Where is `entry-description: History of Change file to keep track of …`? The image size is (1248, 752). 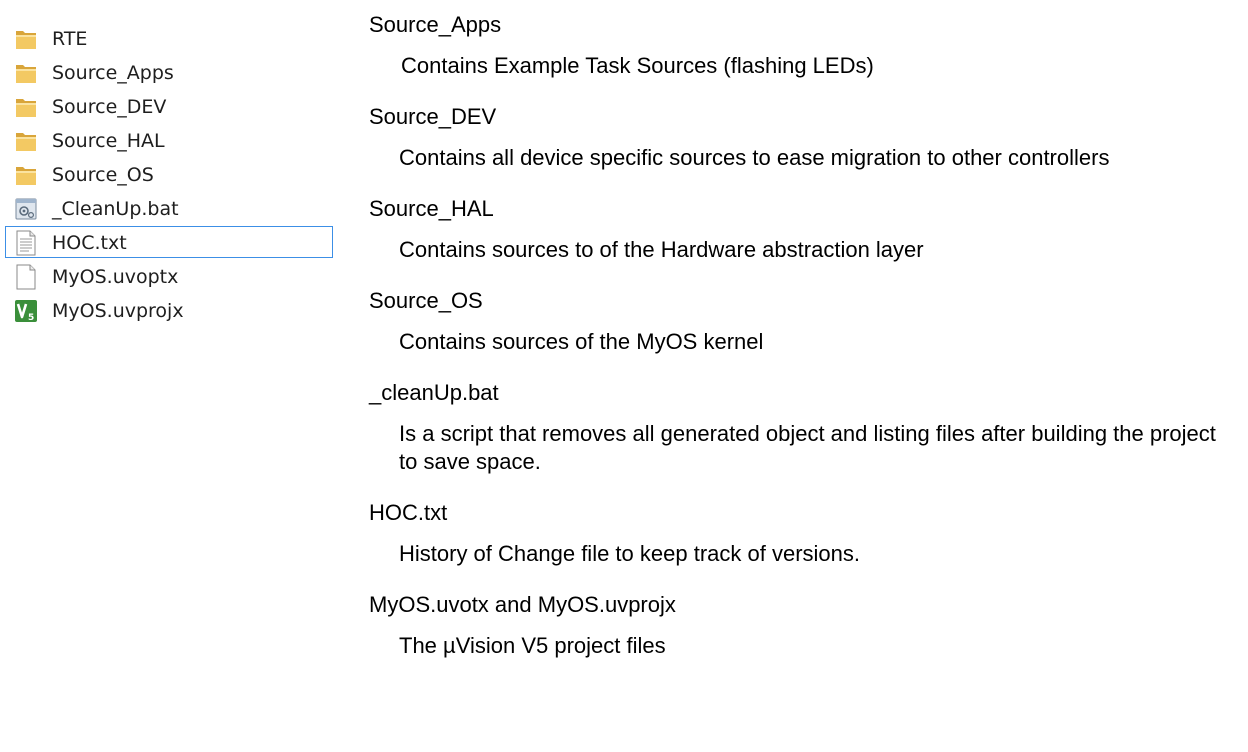 entry-description: History of Change file to keep track of … is located at coordinates (629, 553).